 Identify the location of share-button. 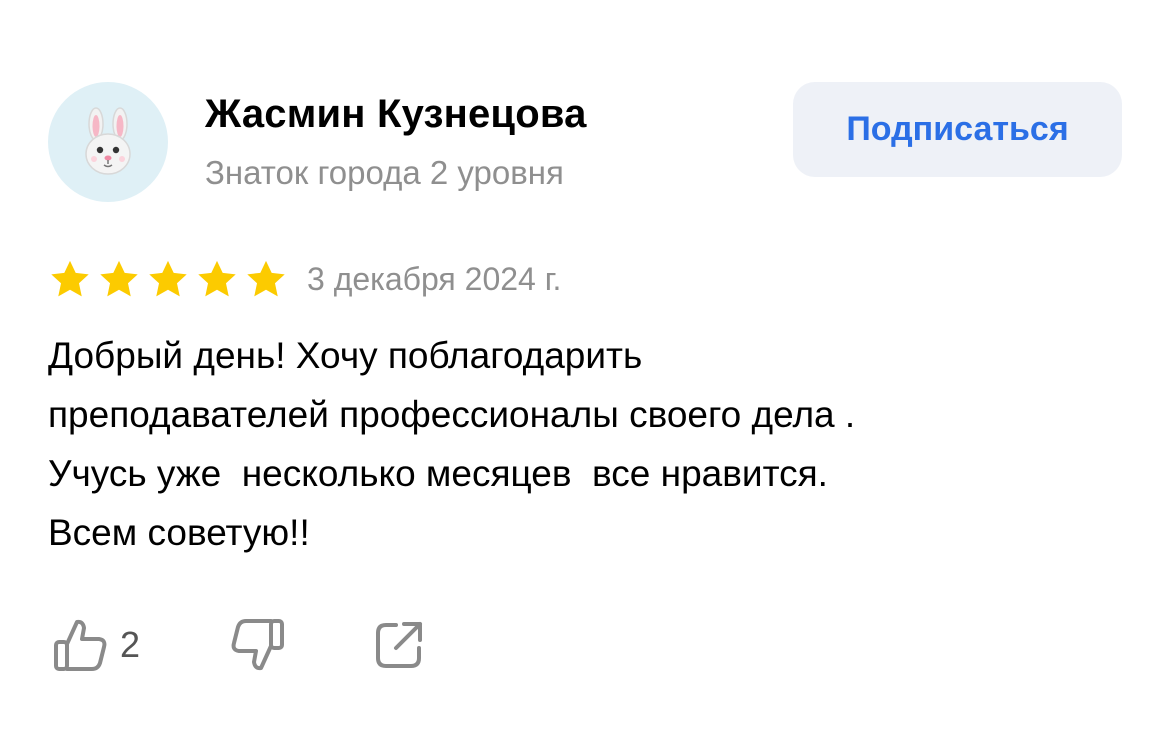
(399, 645).